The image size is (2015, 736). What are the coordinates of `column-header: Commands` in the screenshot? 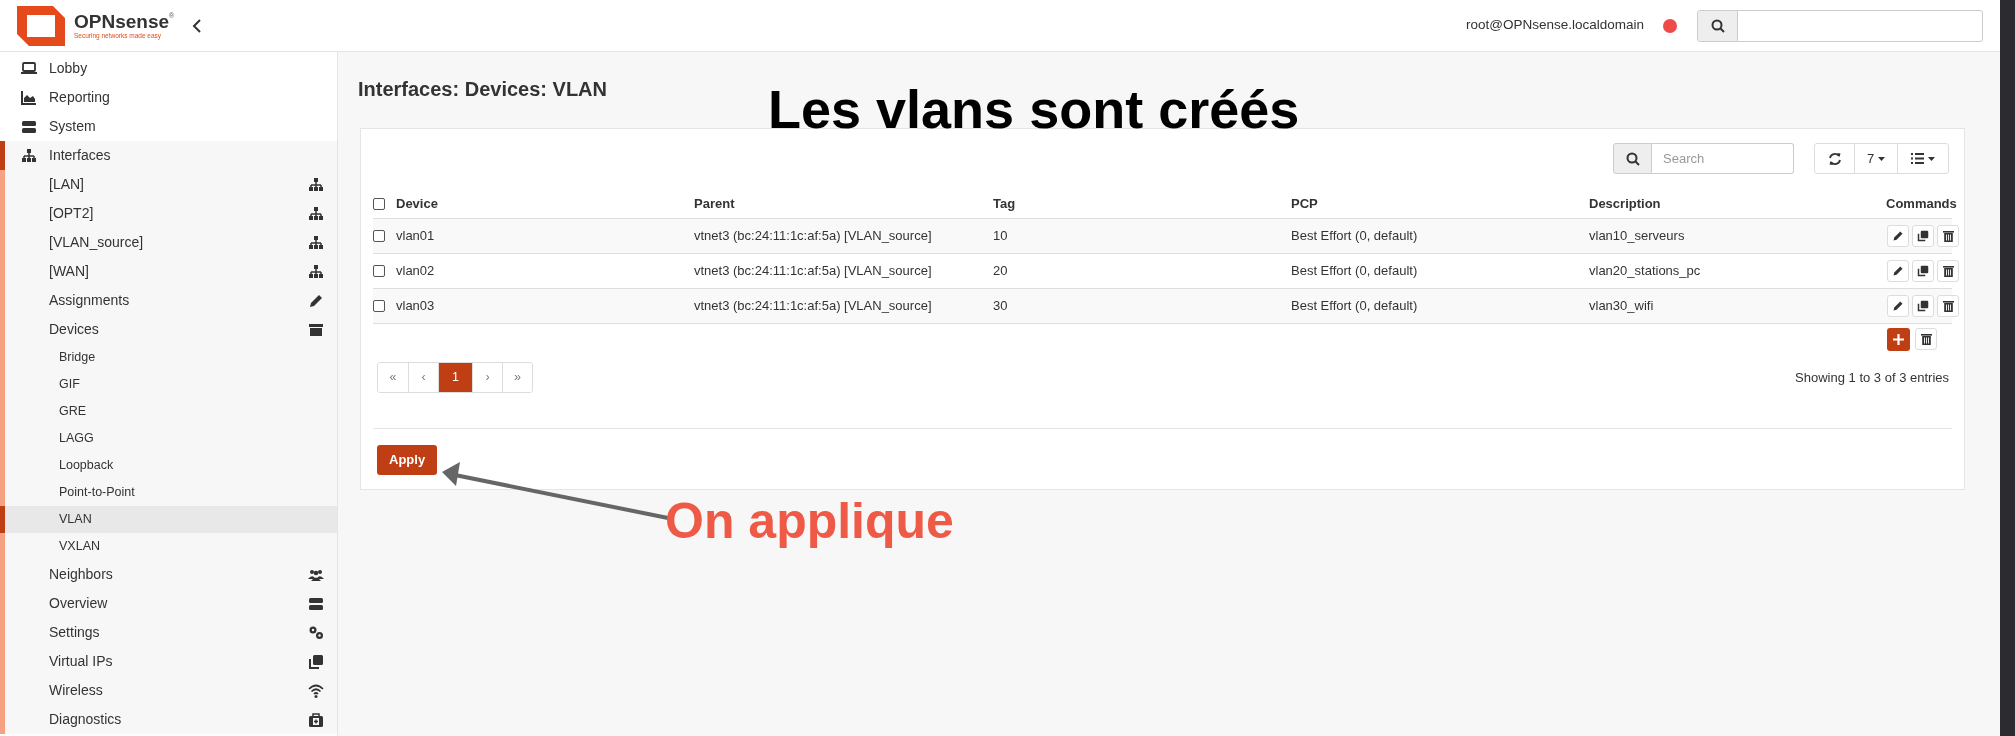 It's located at (1921, 204).